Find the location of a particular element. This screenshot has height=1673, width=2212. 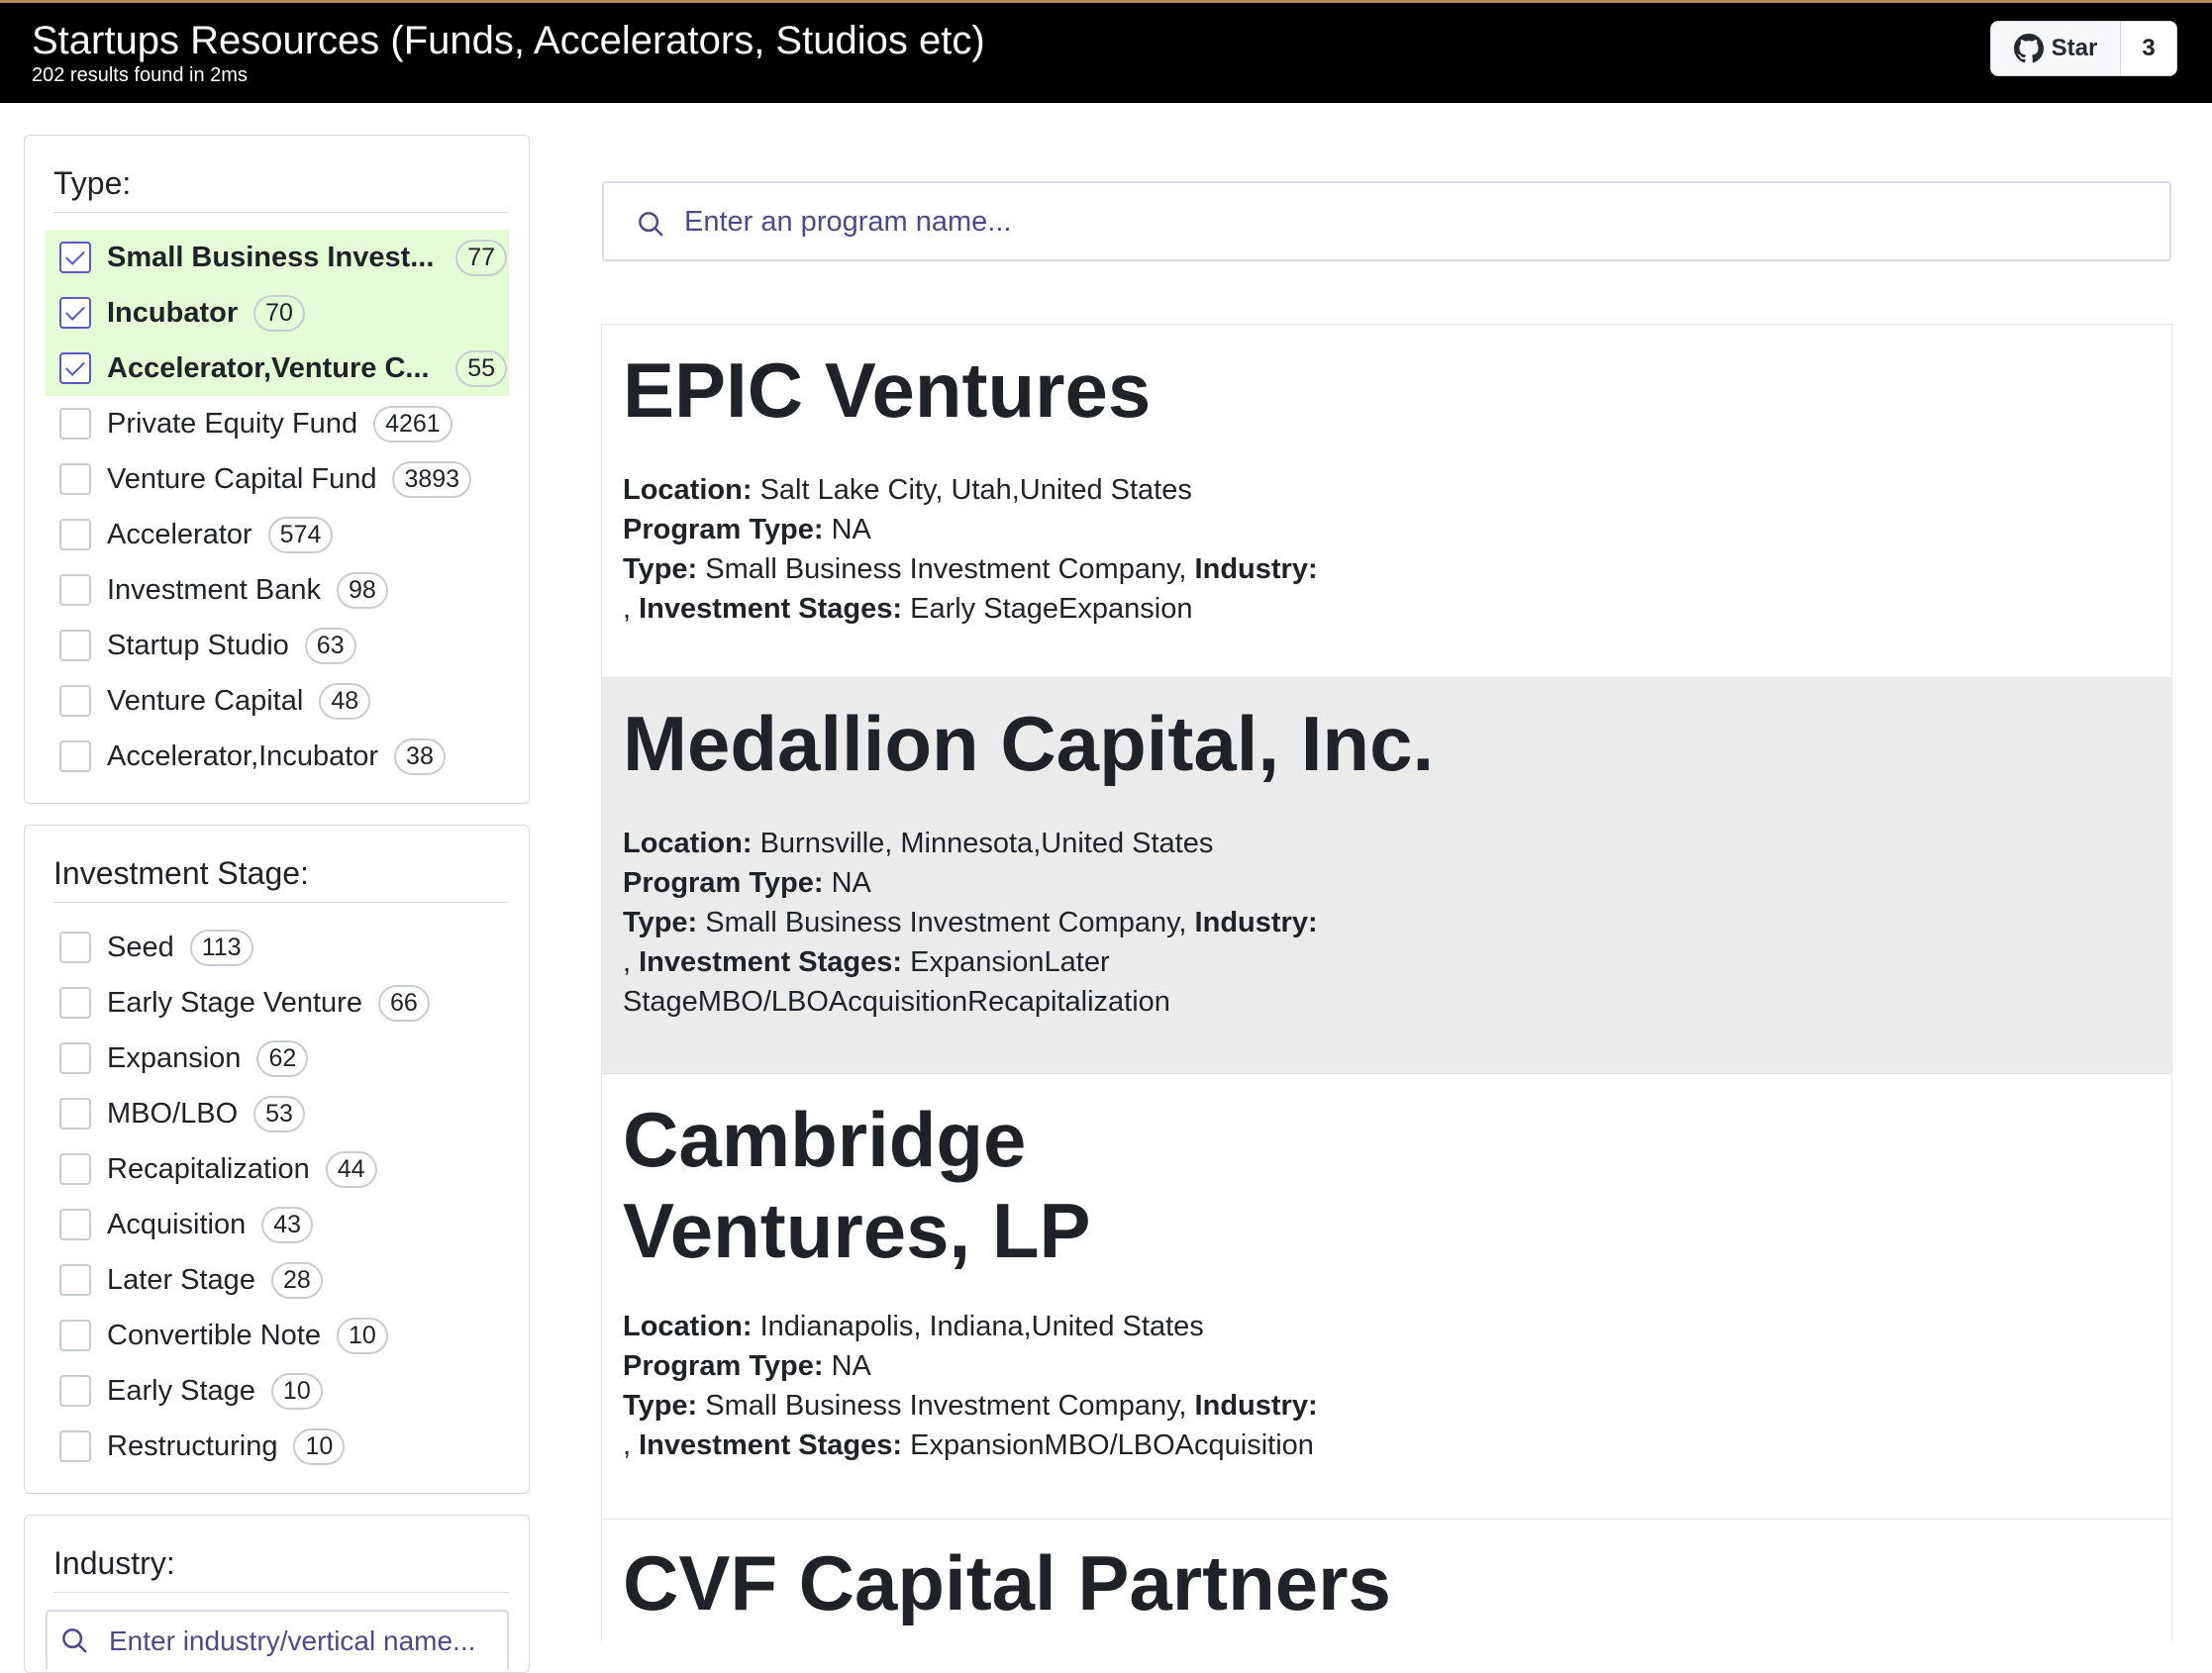

option-label: MBO/LBO is located at coordinates (173, 1113).